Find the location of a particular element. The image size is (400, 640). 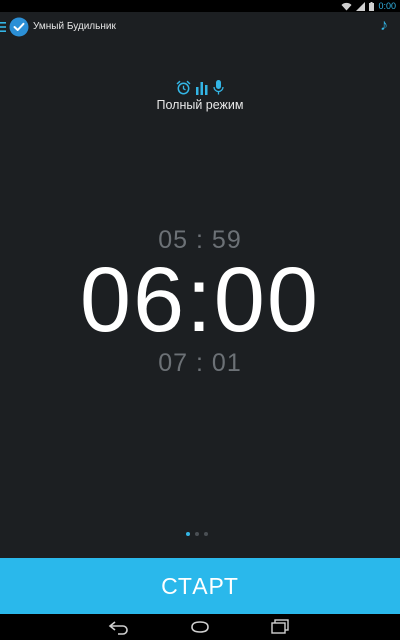

nav-bar is located at coordinates (200, 627).